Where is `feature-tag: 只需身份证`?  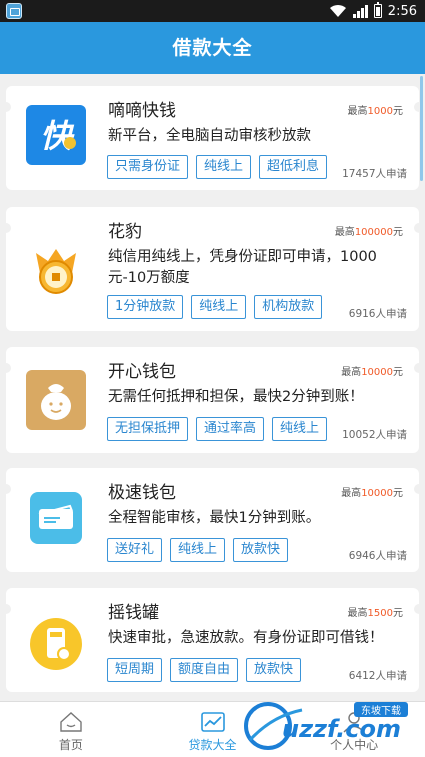 feature-tag: 只需身份证 is located at coordinates (148, 167).